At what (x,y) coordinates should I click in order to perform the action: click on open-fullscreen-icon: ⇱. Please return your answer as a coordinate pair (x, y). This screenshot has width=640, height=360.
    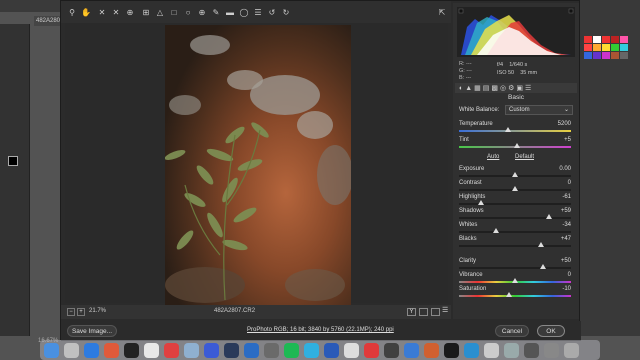
    Looking at the image, I should click on (442, 12).